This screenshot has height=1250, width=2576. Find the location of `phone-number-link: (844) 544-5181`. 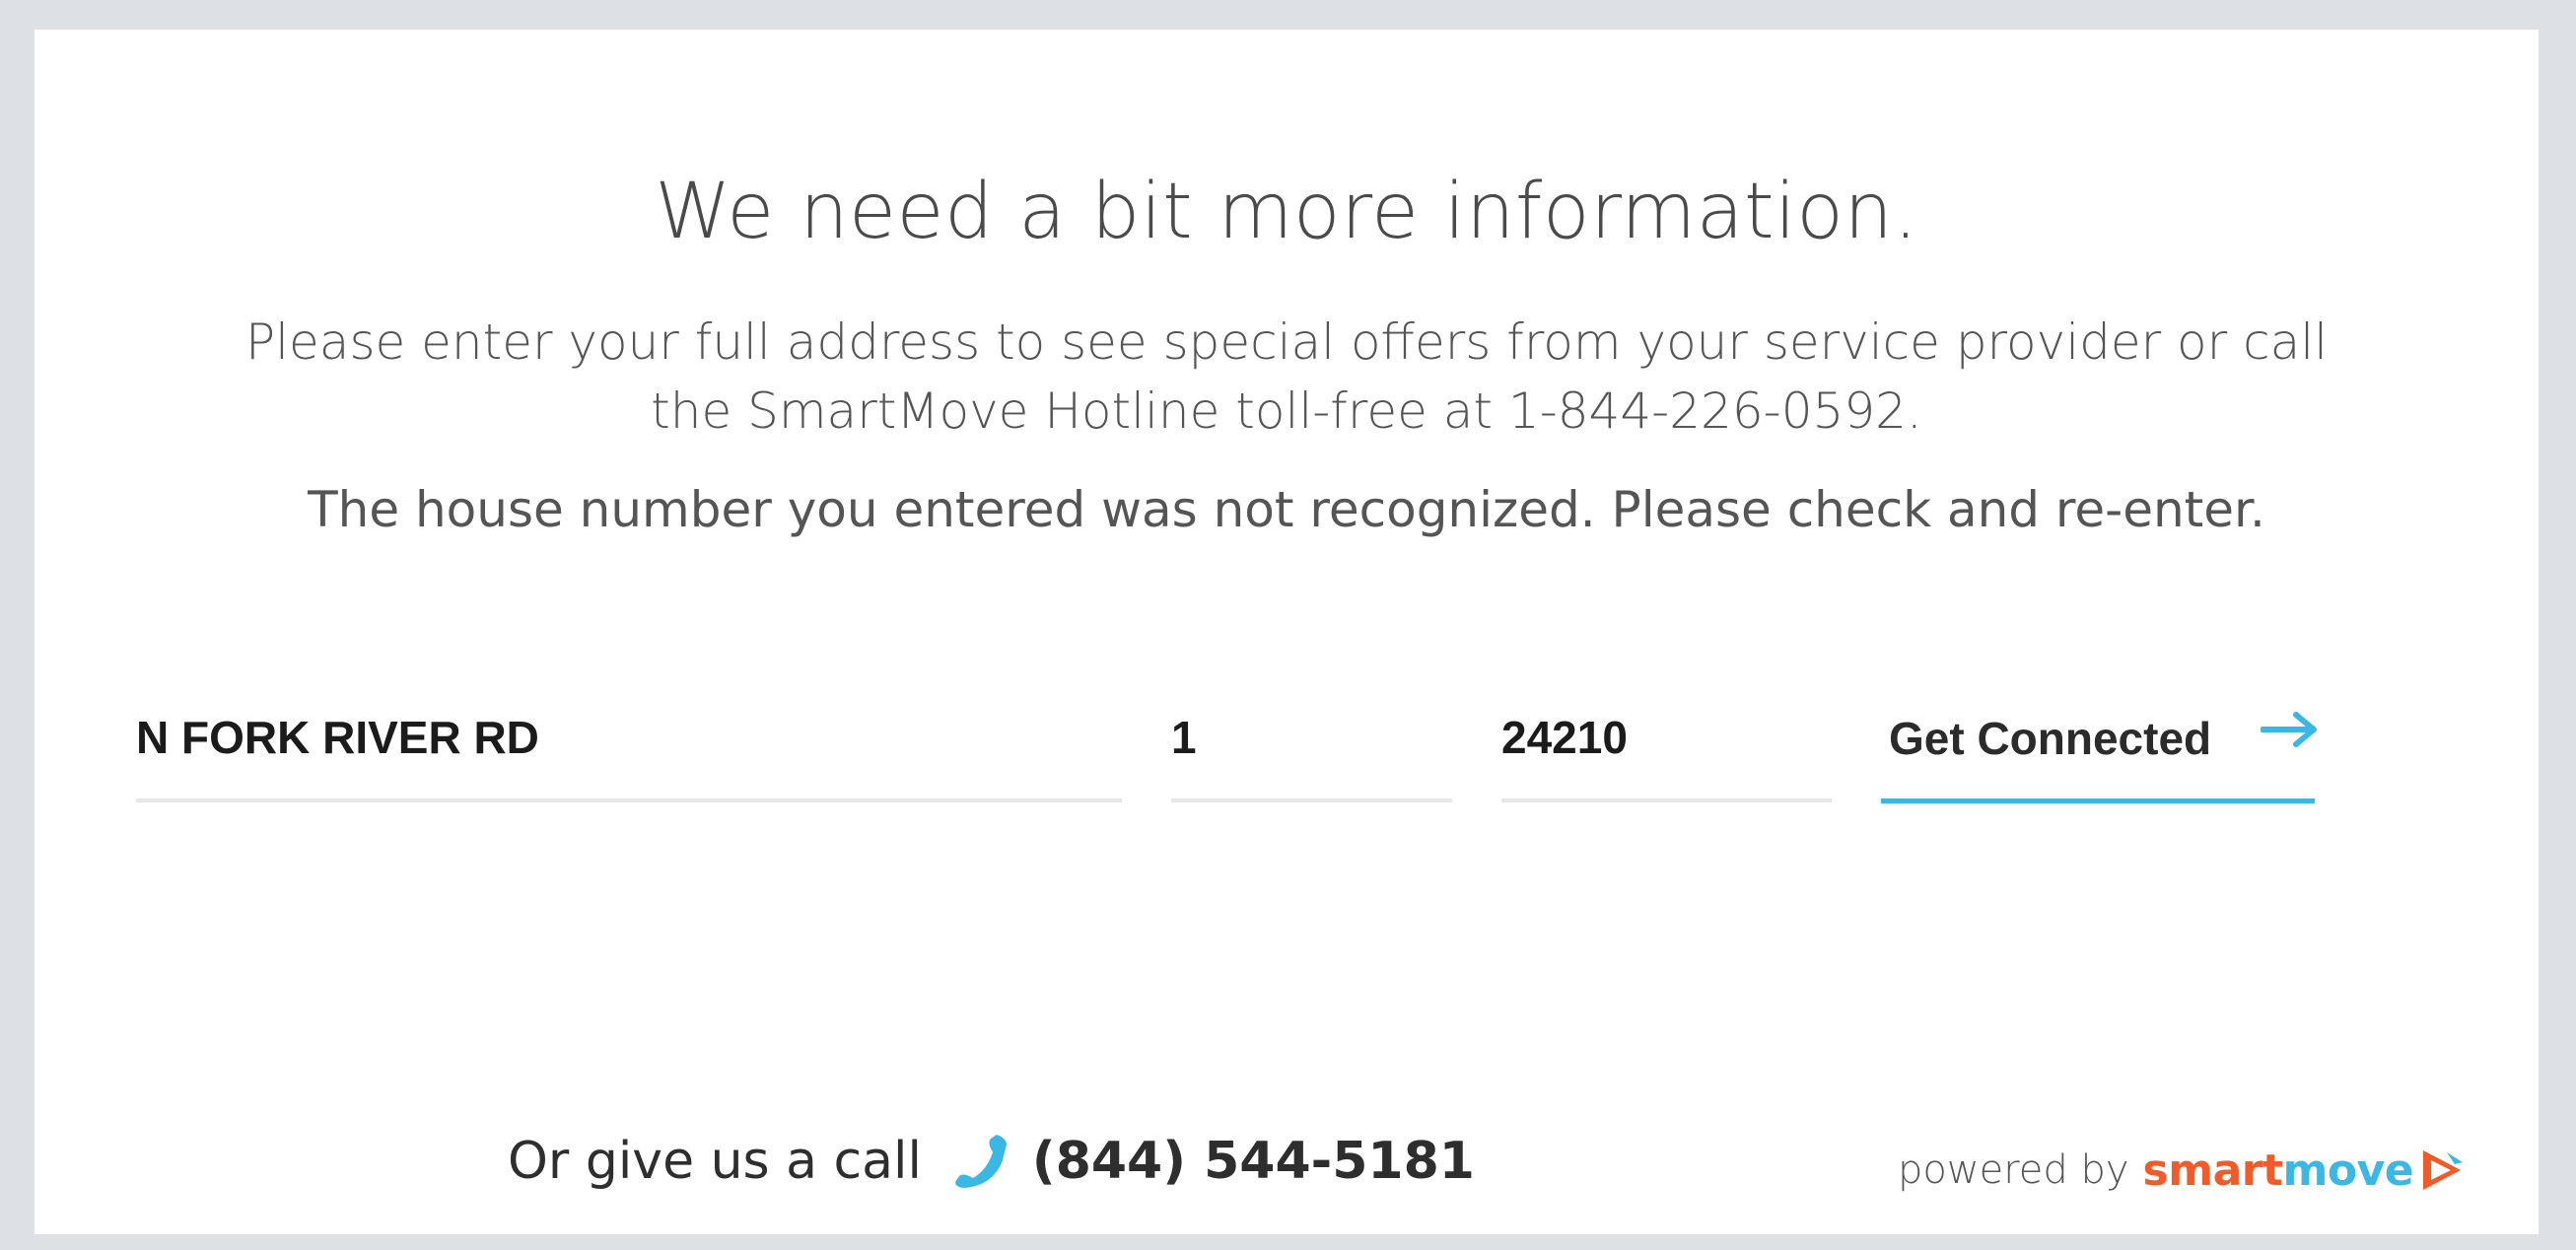

phone-number-link: (844) 544-5181 is located at coordinates (1254, 1161).